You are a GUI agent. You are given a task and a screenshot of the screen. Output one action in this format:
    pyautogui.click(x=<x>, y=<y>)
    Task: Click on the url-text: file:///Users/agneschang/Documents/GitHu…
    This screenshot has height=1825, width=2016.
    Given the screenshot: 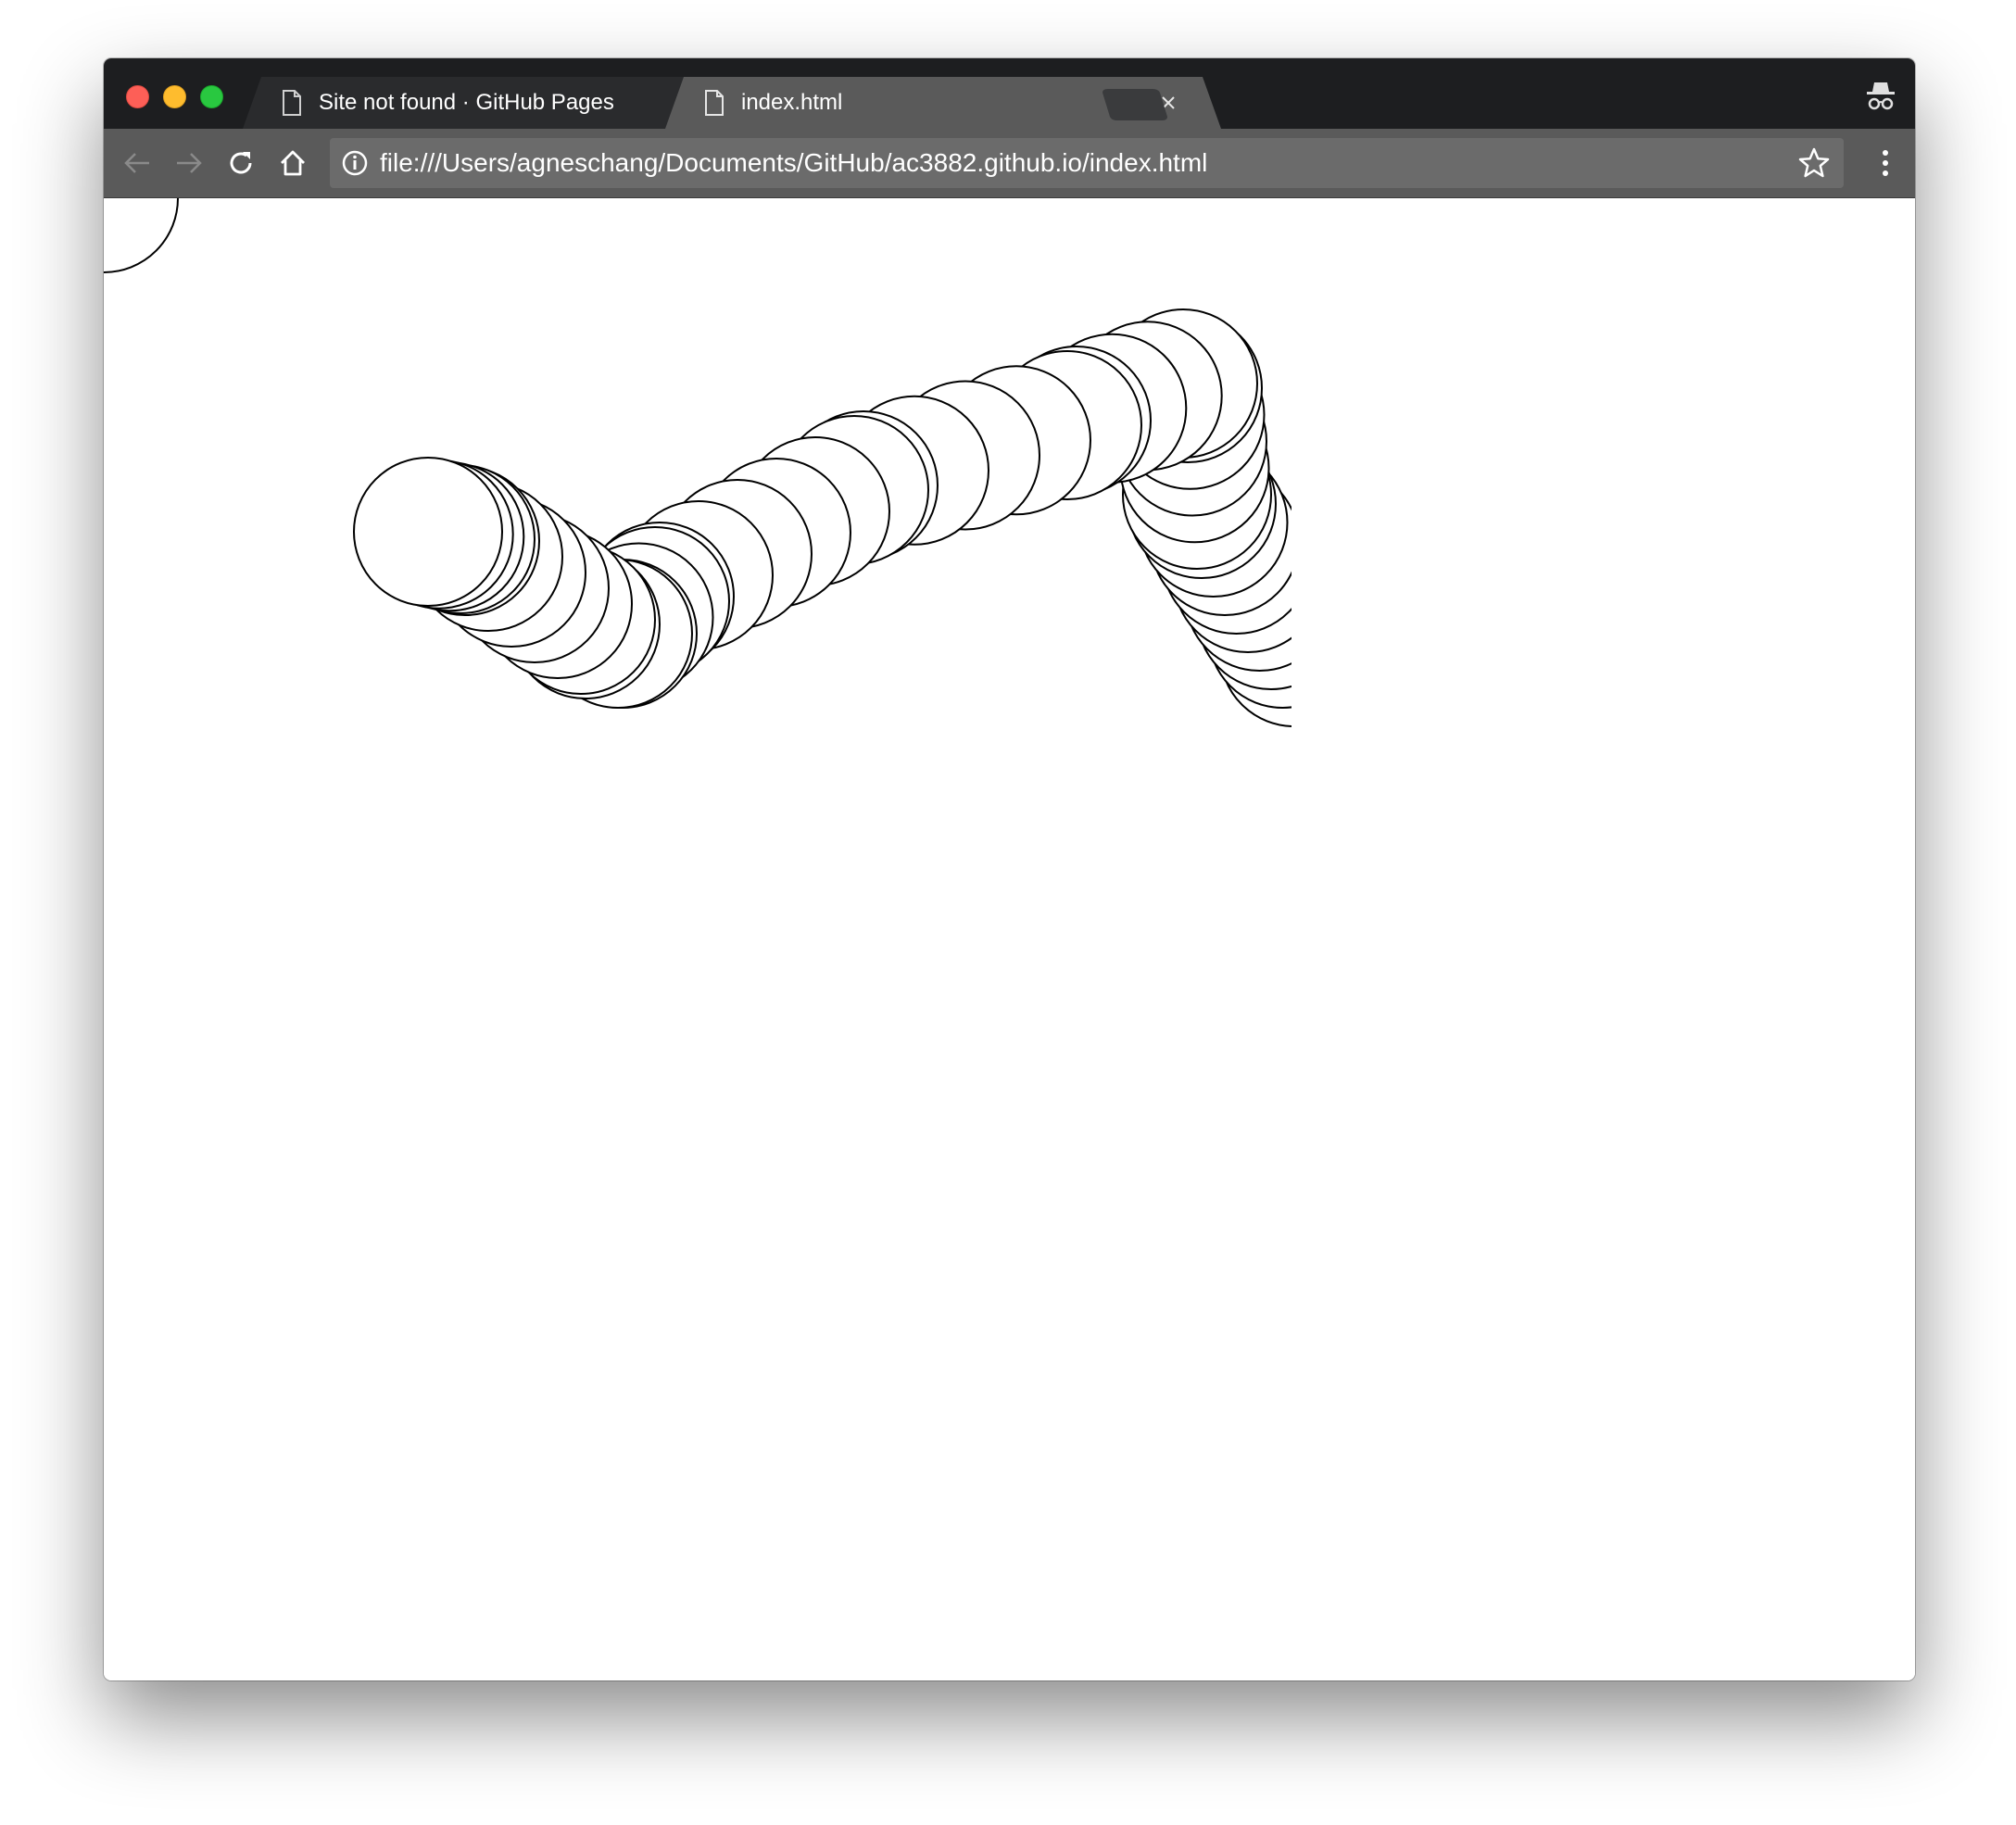 What is the action you would take?
    pyautogui.click(x=1088, y=163)
    